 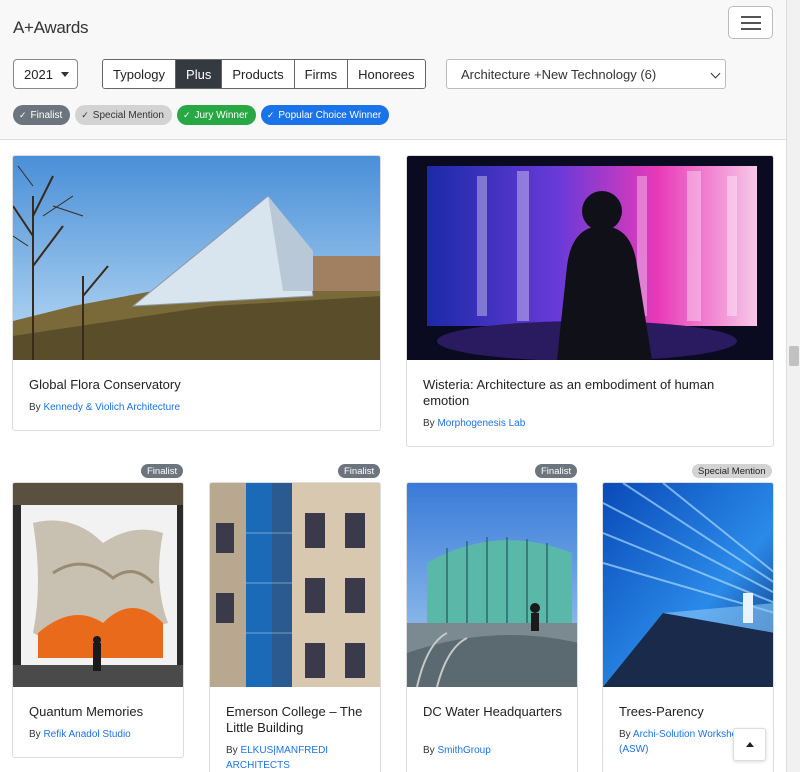 I want to click on filter-jury-winner: ✓ Jury Winner, so click(x=216, y=115).